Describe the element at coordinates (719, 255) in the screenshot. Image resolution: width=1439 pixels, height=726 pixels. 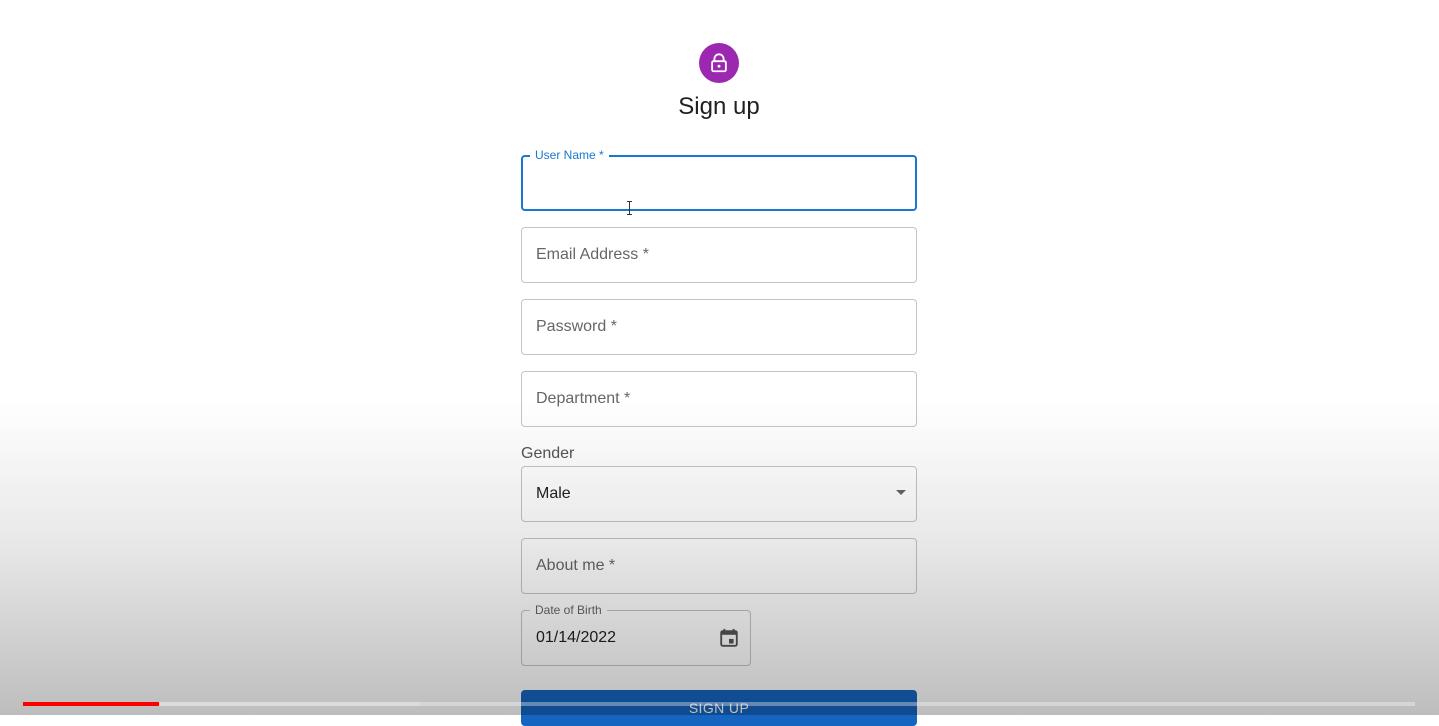
I see `email-field: Email Address *` at that location.